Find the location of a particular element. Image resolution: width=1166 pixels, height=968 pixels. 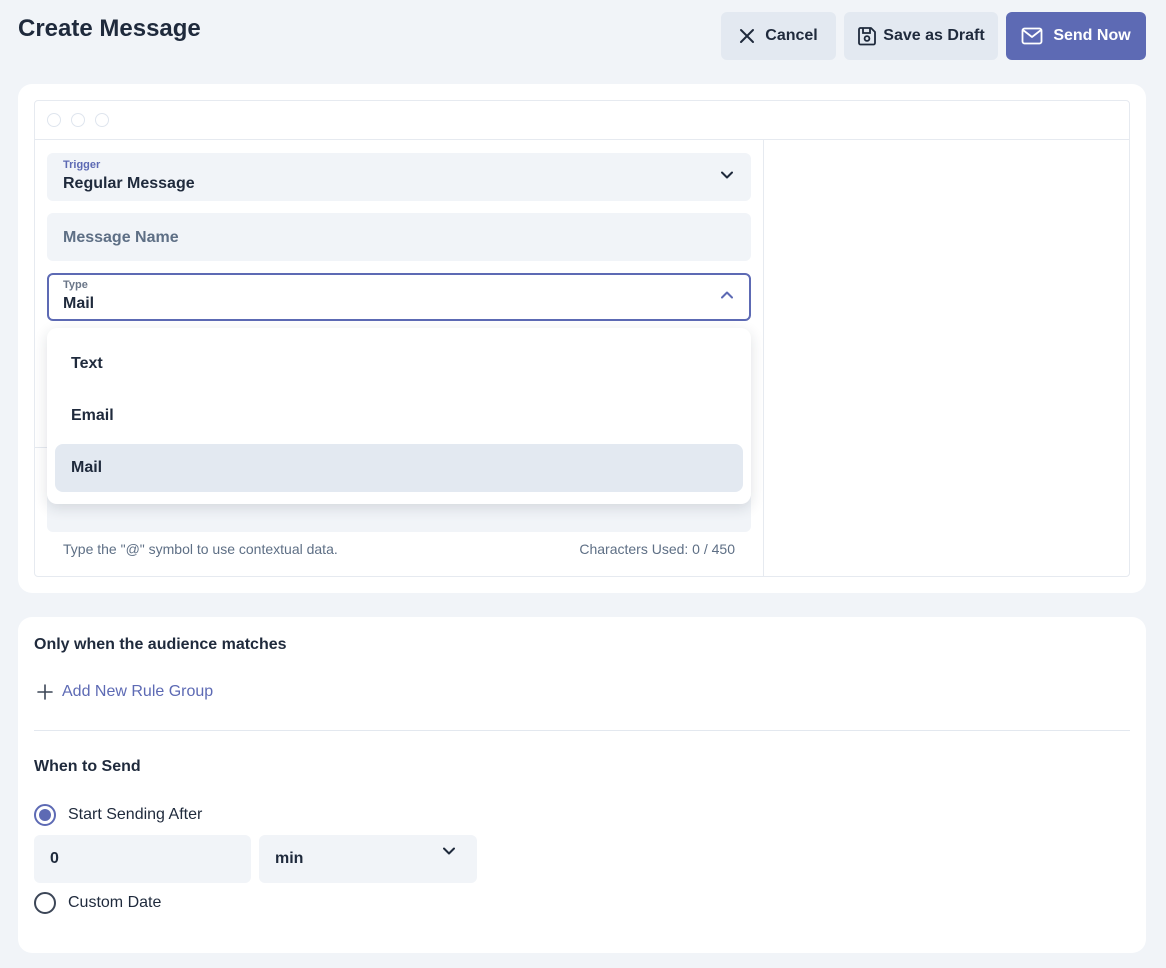

type-option-email: Email is located at coordinates (399, 416).